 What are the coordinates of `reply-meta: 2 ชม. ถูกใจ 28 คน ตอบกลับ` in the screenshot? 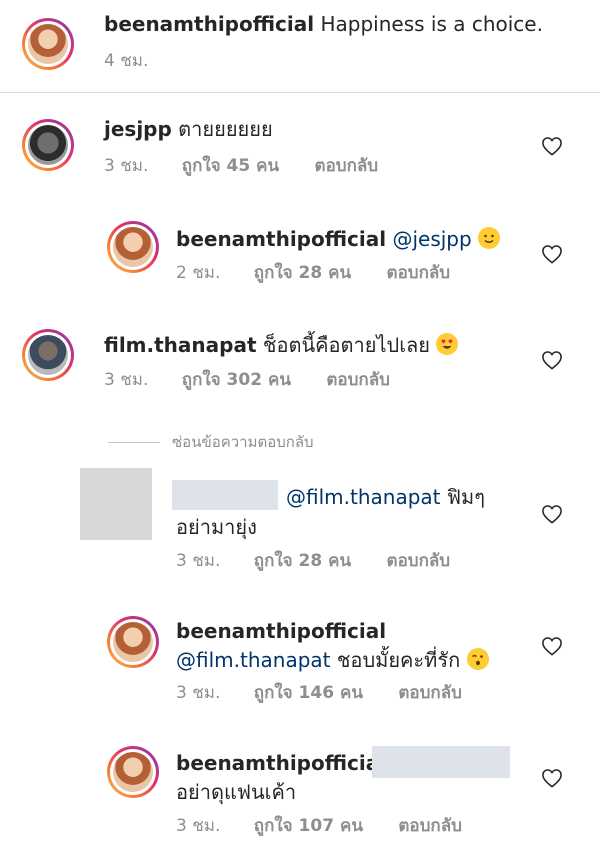 It's located at (313, 273).